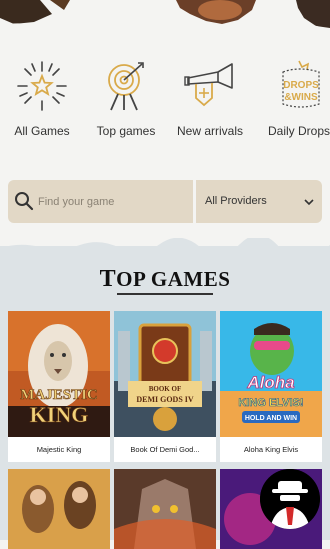 The width and height of the screenshot is (330, 549). What do you see at coordinates (209, 131) in the screenshot?
I see `category-label: New arrivals` at bounding box center [209, 131].